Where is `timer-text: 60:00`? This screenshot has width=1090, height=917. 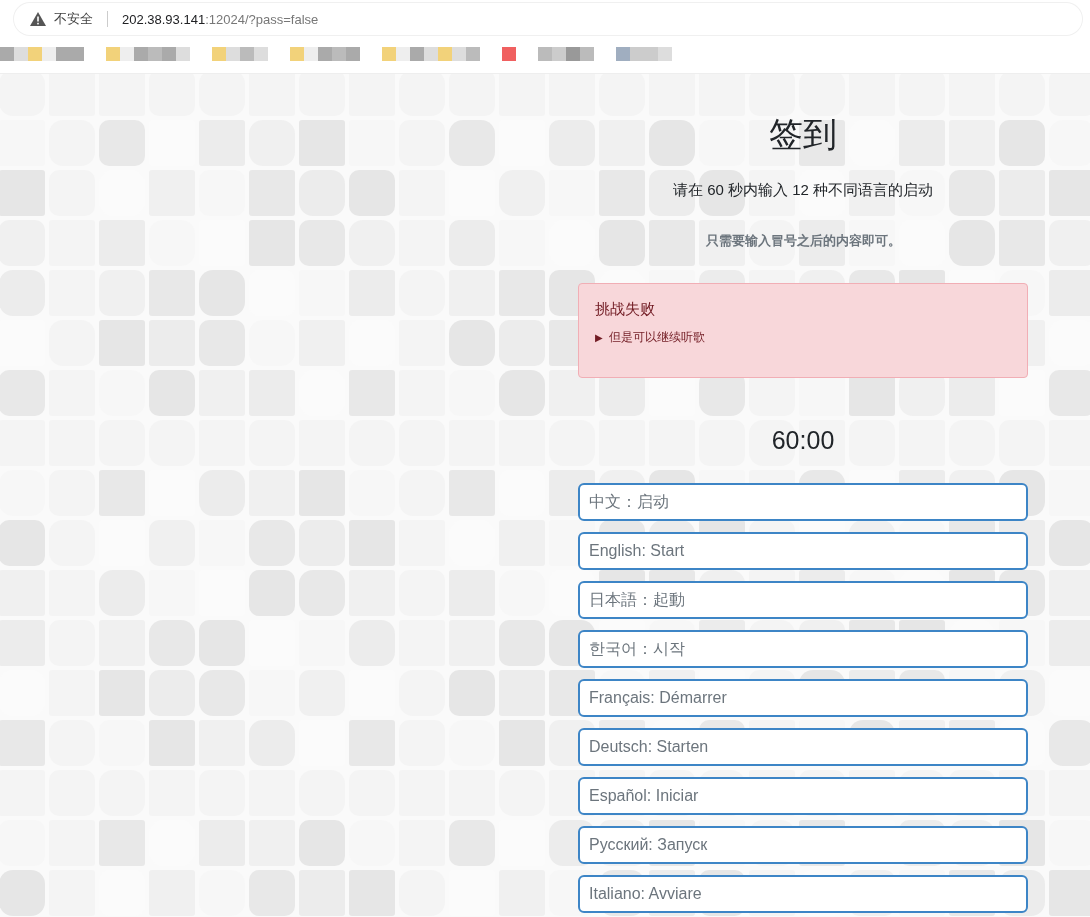 timer-text: 60:00 is located at coordinates (803, 440).